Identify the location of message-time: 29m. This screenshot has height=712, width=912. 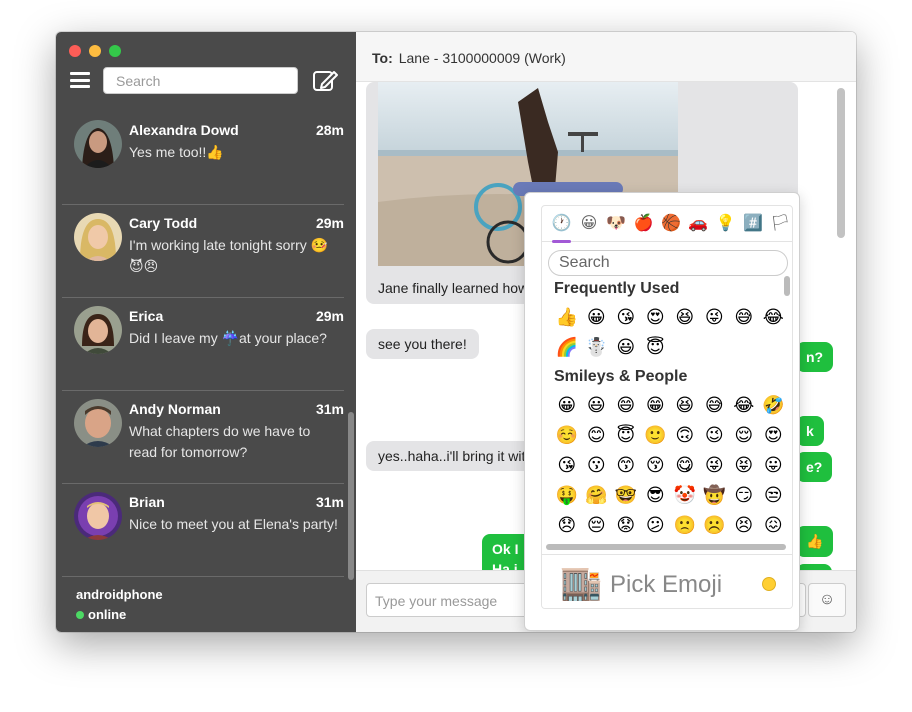
(329, 316).